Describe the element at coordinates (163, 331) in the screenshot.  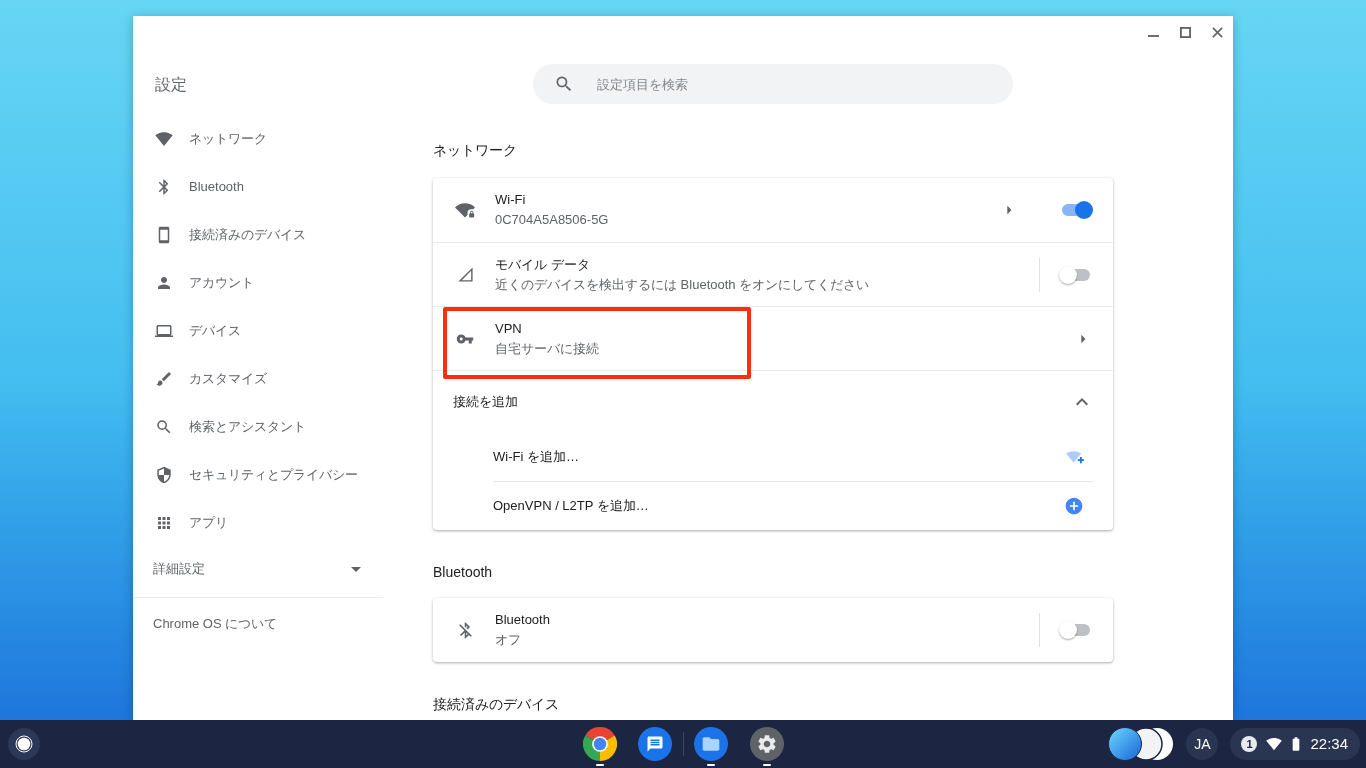
I see `laptop-icon` at that location.